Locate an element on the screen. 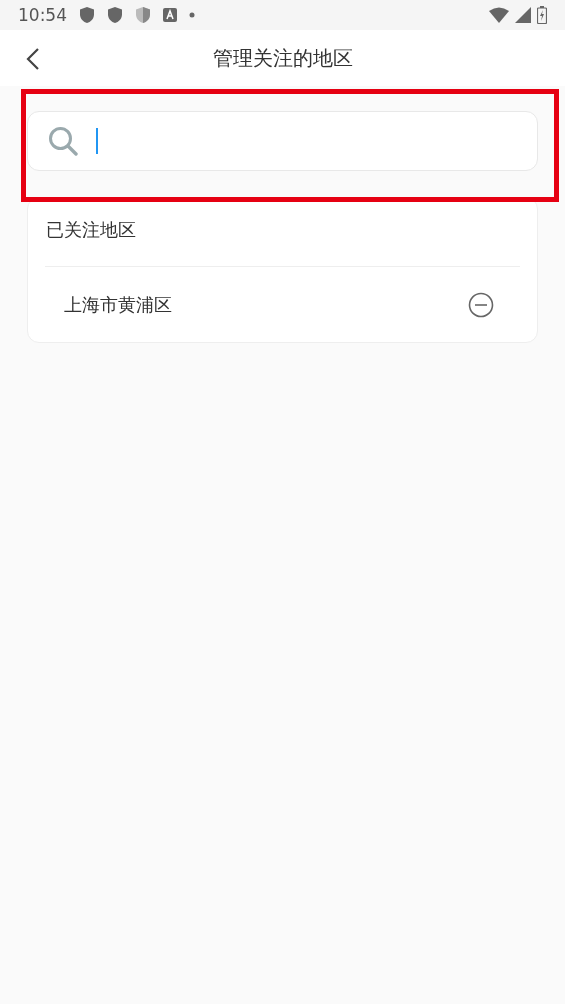 This screenshot has width=565, height=1004. minus-circle-icon is located at coordinates (481, 304).